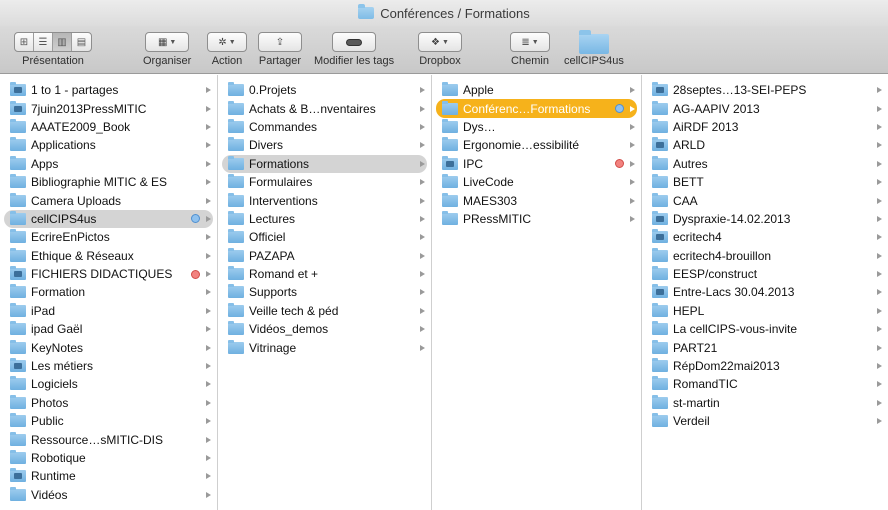  What do you see at coordinates (324, 200) in the screenshot?
I see `list-item: Interventions` at bounding box center [324, 200].